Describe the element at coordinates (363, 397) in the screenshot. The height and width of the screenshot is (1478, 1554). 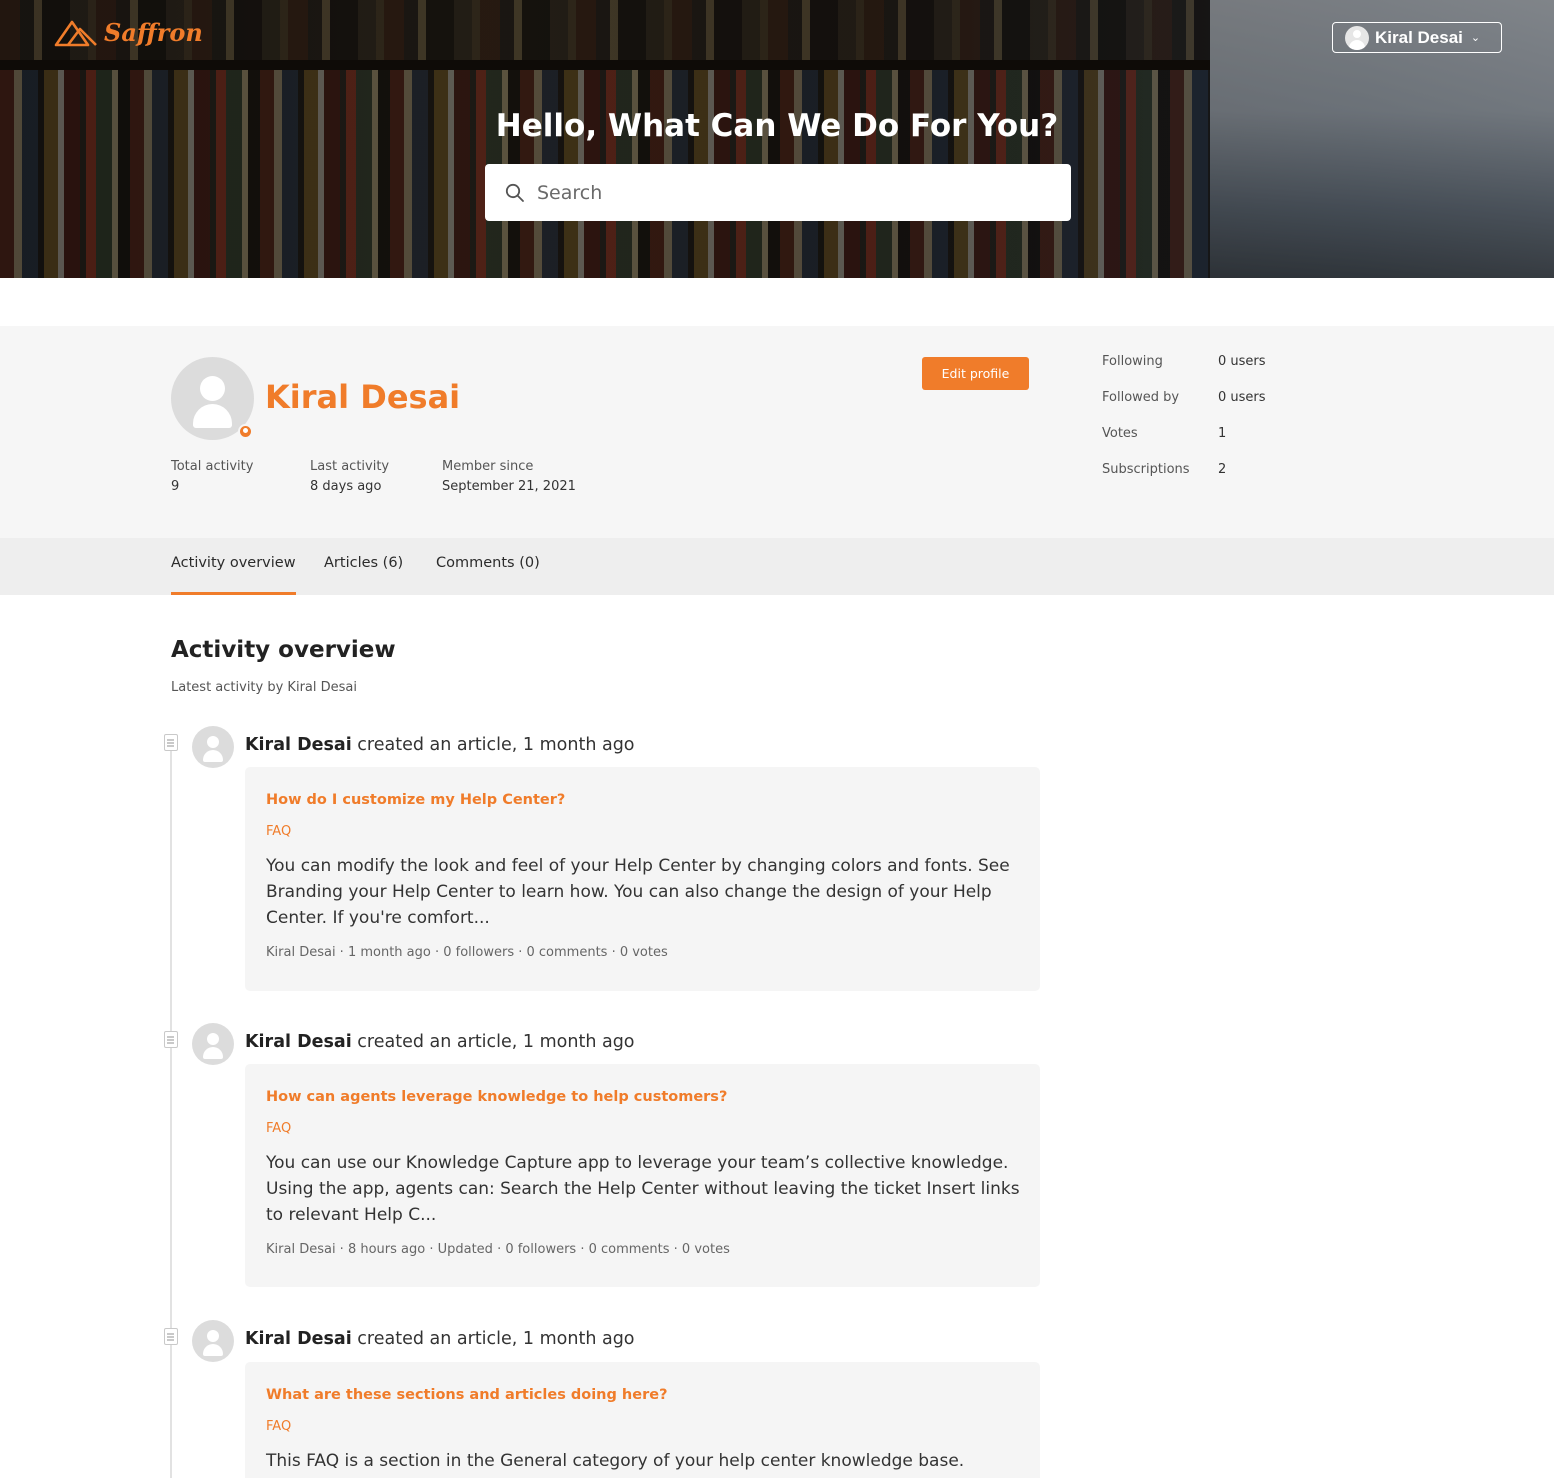
I see `profile-name: Kiral Desai` at that location.